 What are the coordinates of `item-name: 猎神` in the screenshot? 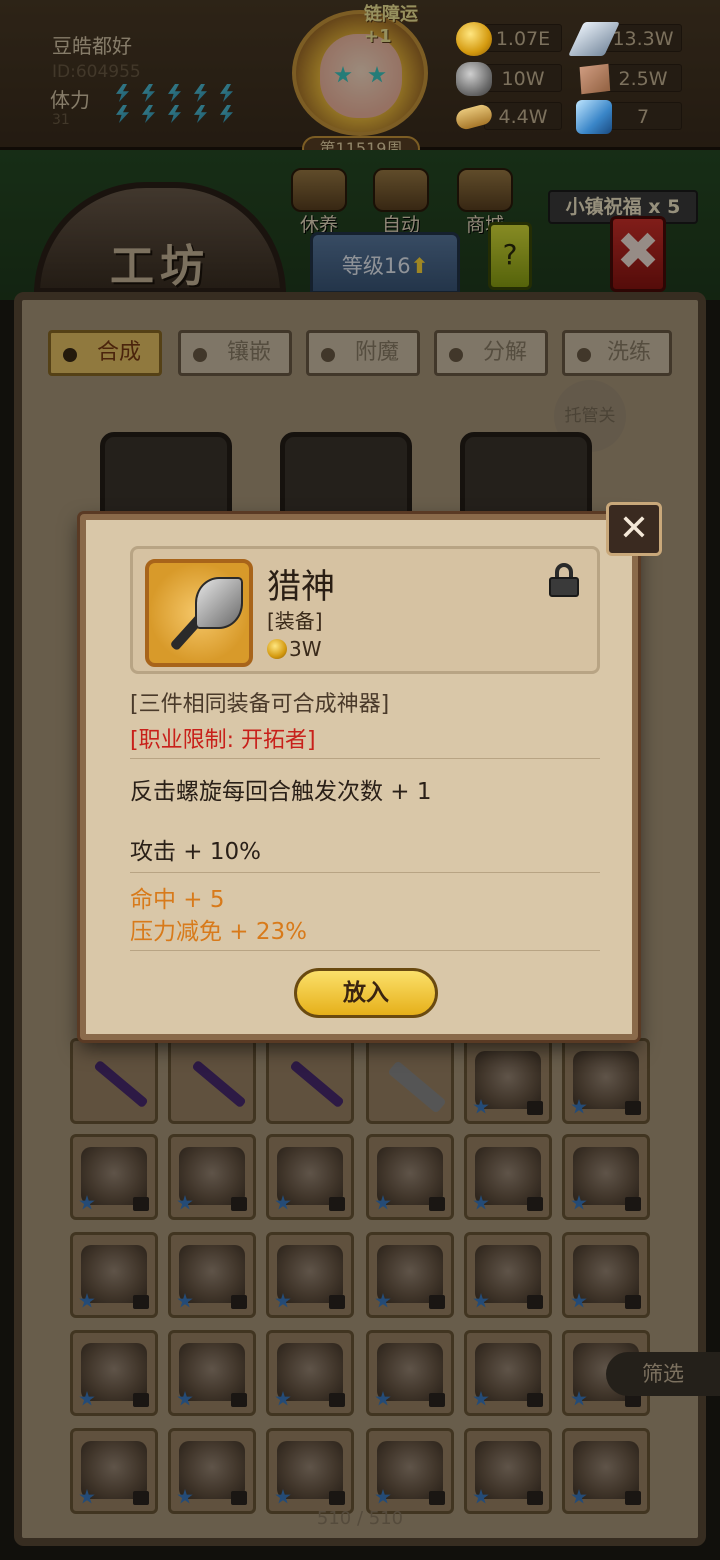 It's located at (301, 587).